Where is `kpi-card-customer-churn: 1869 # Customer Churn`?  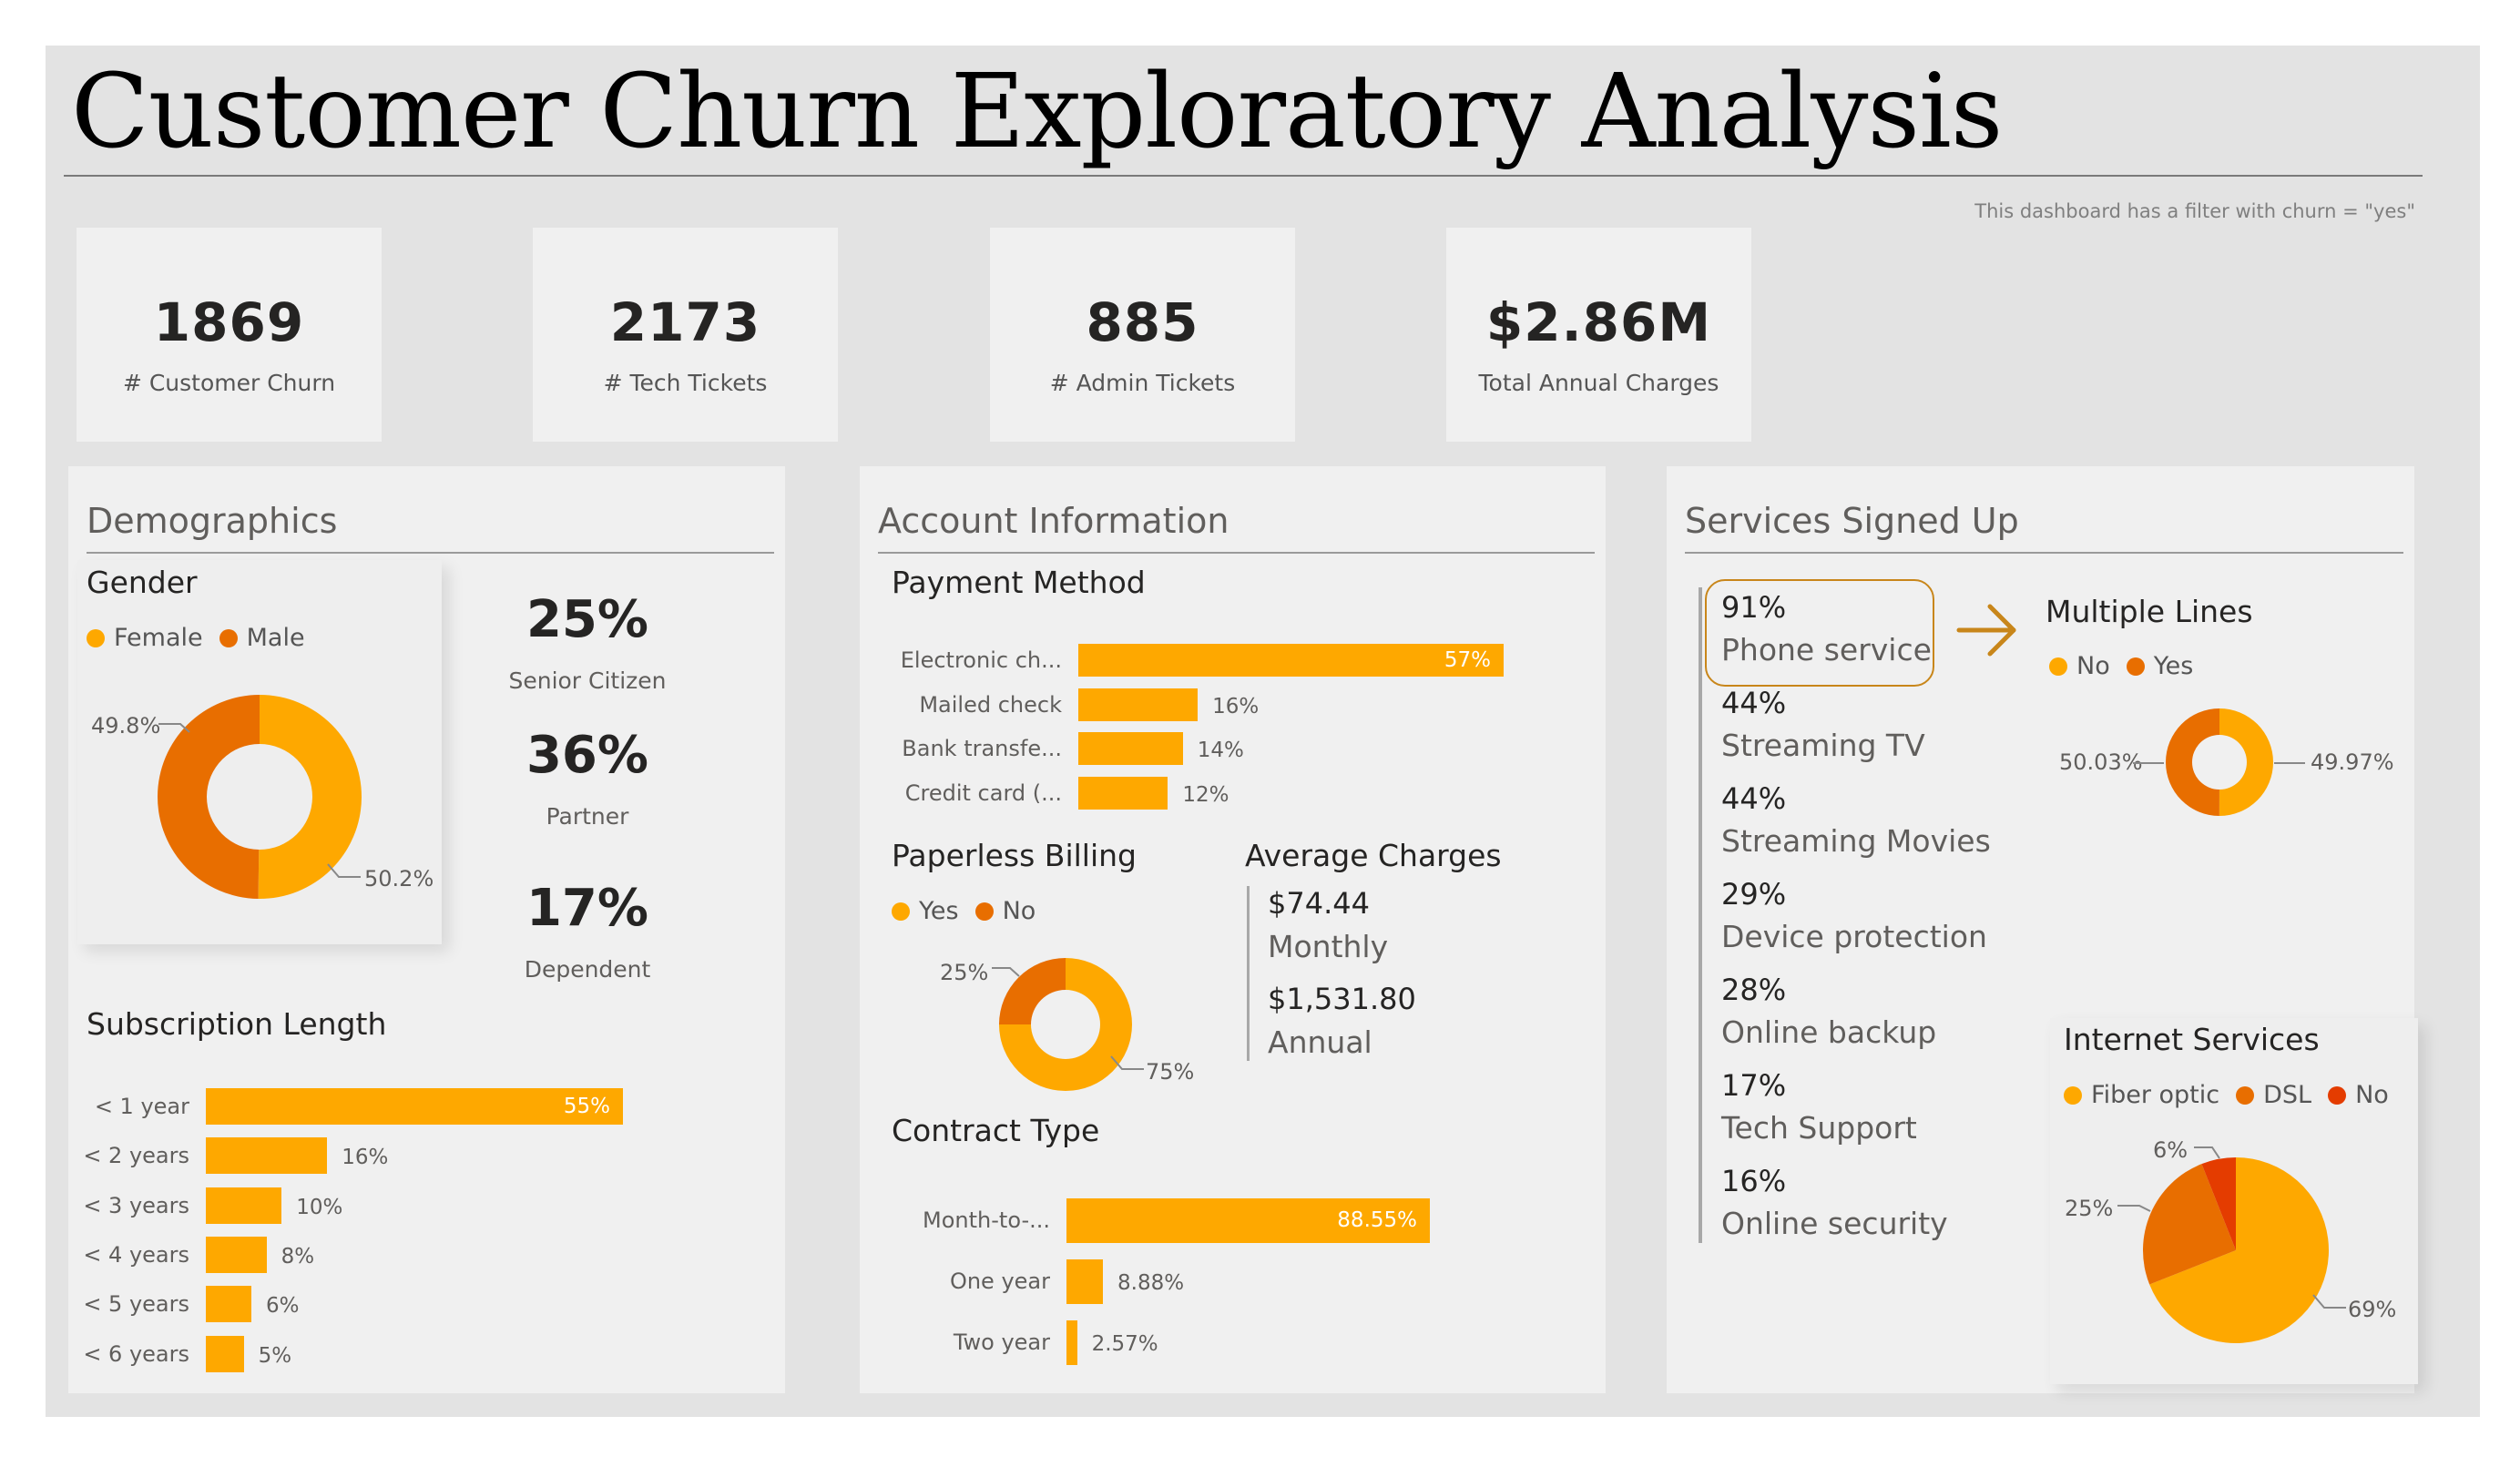 kpi-card-customer-churn: 1869 # Customer Churn is located at coordinates (229, 335).